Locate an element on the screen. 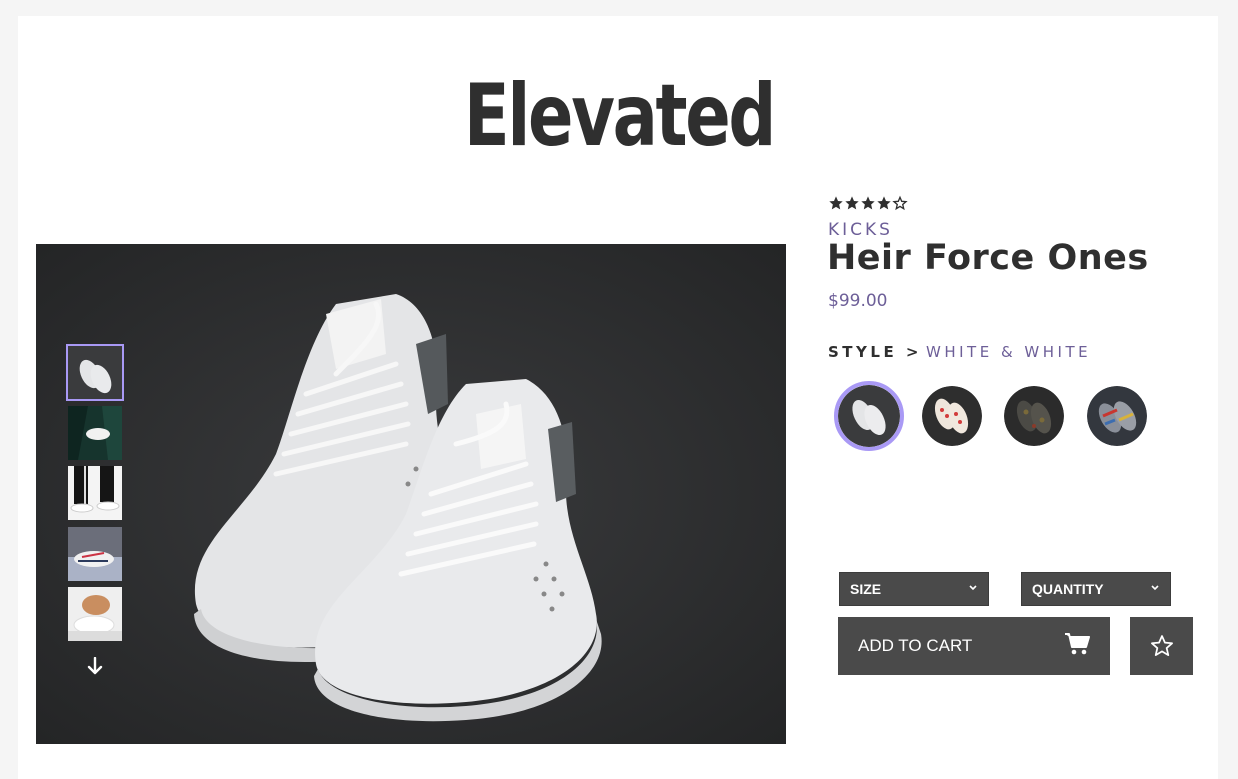 The width and height of the screenshot is (1238, 779). product-category: KICKS is located at coordinates (860, 230).